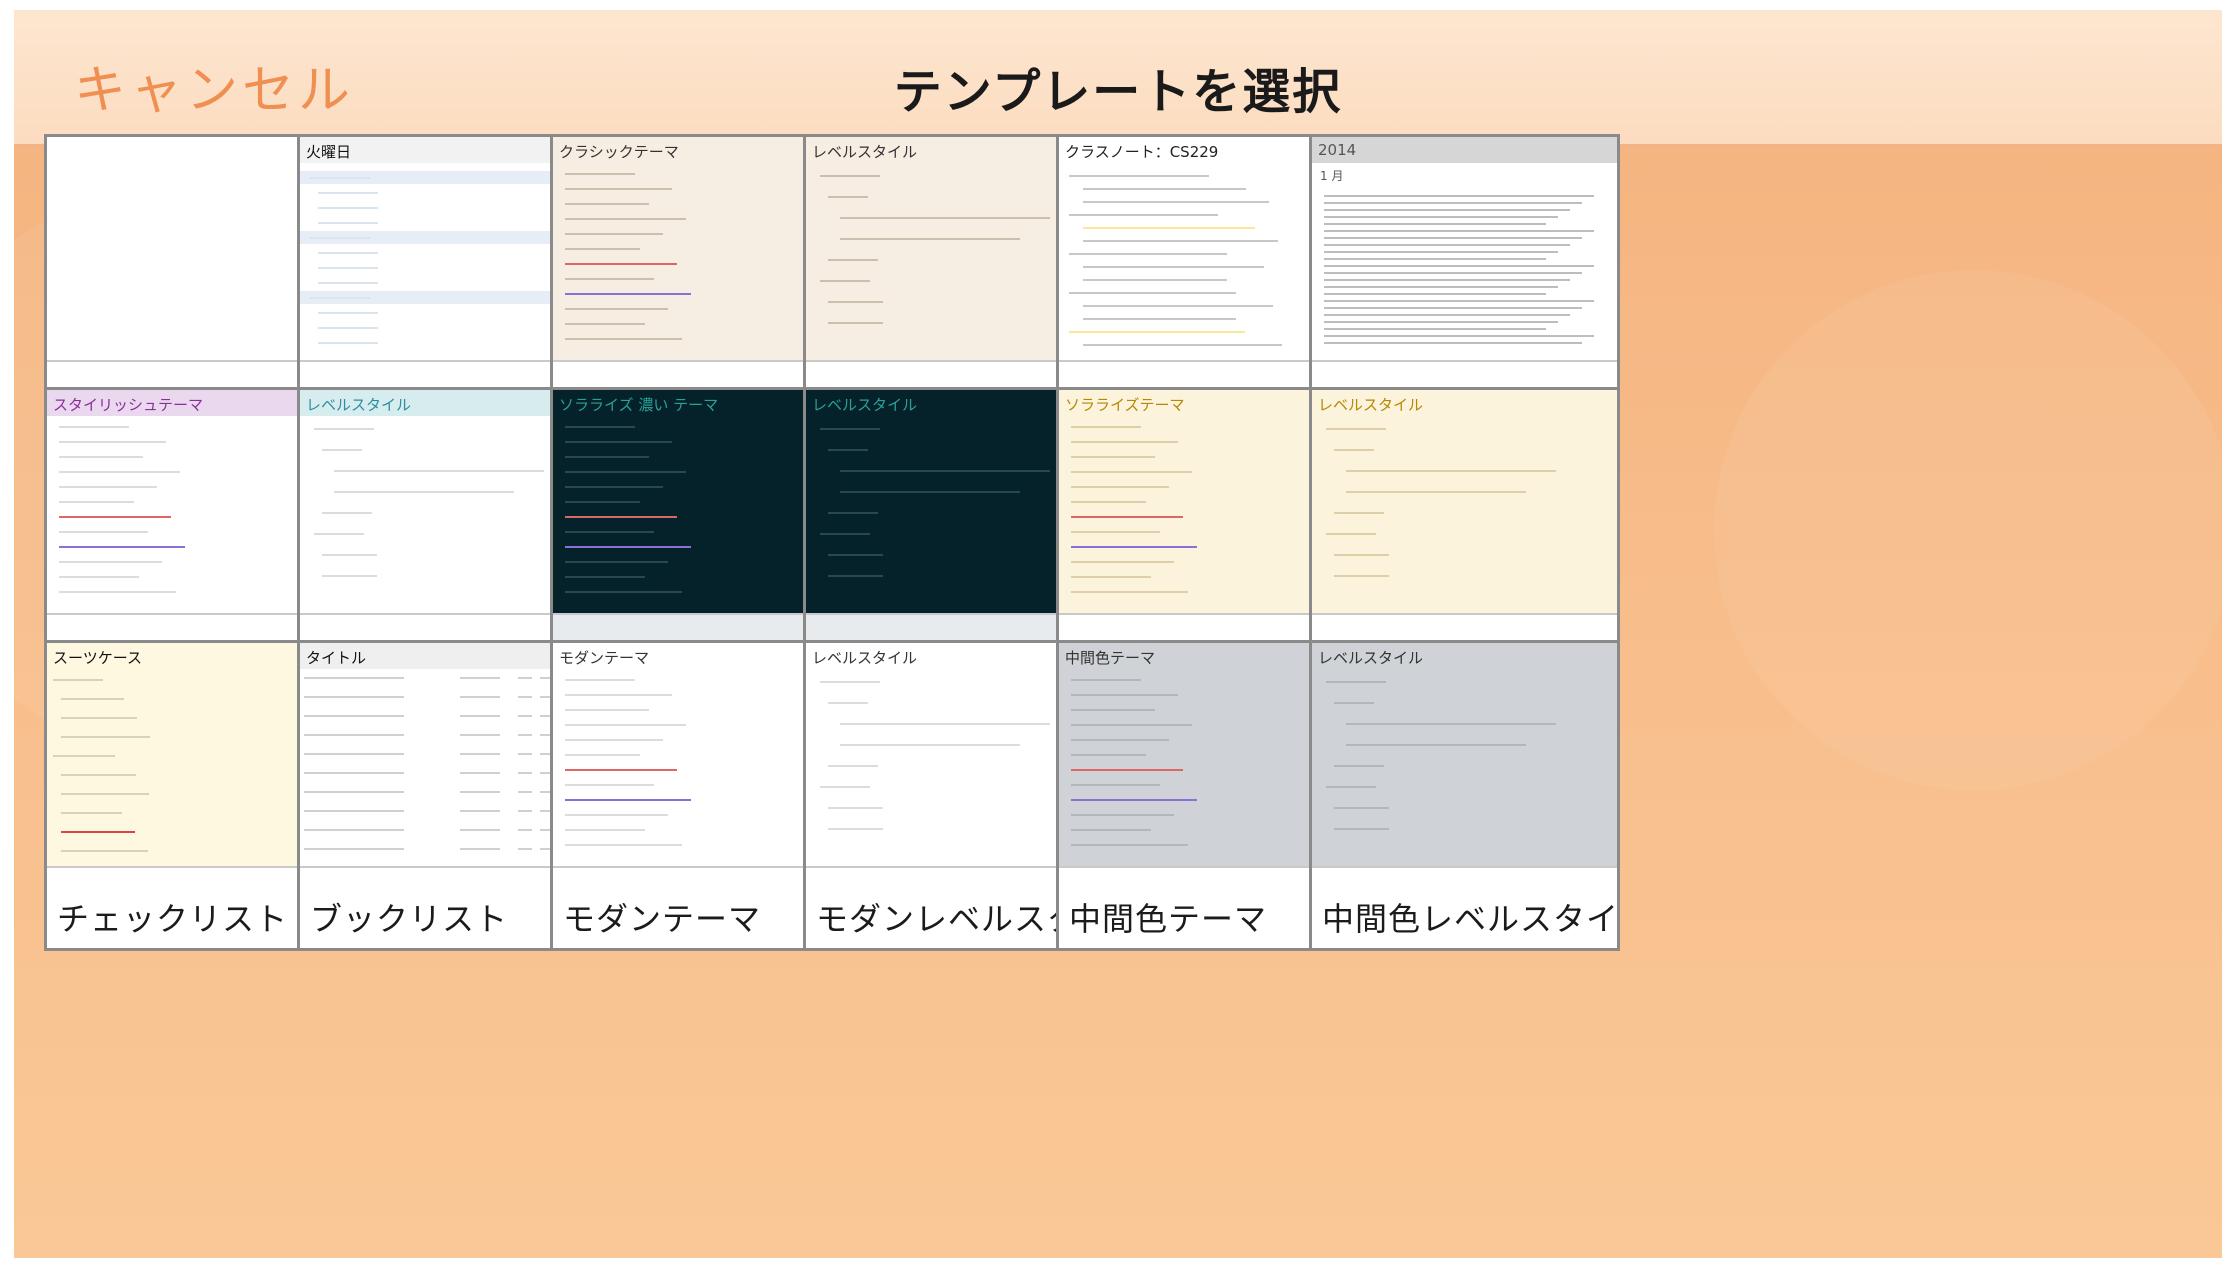 The width and height of the screenshot is (2236, 1268). Describe the element at coordinates (1464, 907) in the screenshot. I see `template-label-bar: 中間色レベルスタイル` at that location.